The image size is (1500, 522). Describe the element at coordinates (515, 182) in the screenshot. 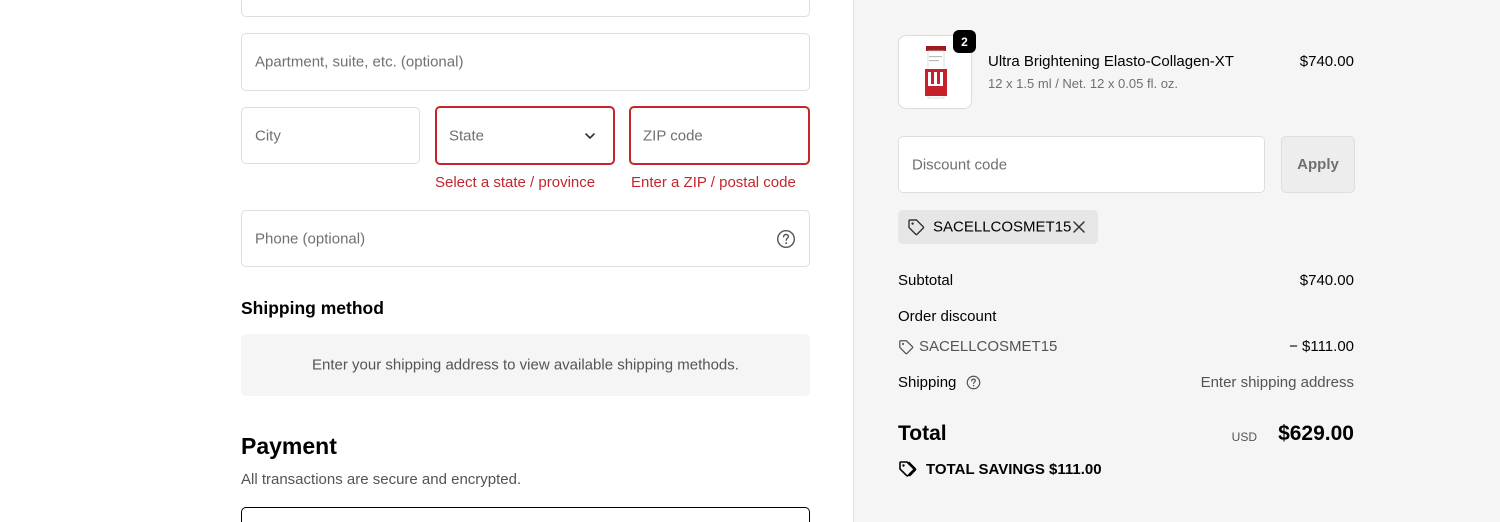

I see `state-error: Select a state / province` at that location.